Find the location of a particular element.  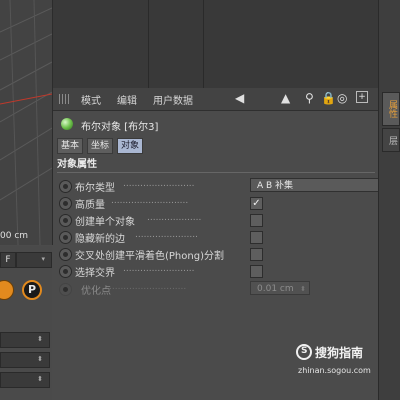

arrow-left-icon: ◀ is located at coordinates (239, 98).